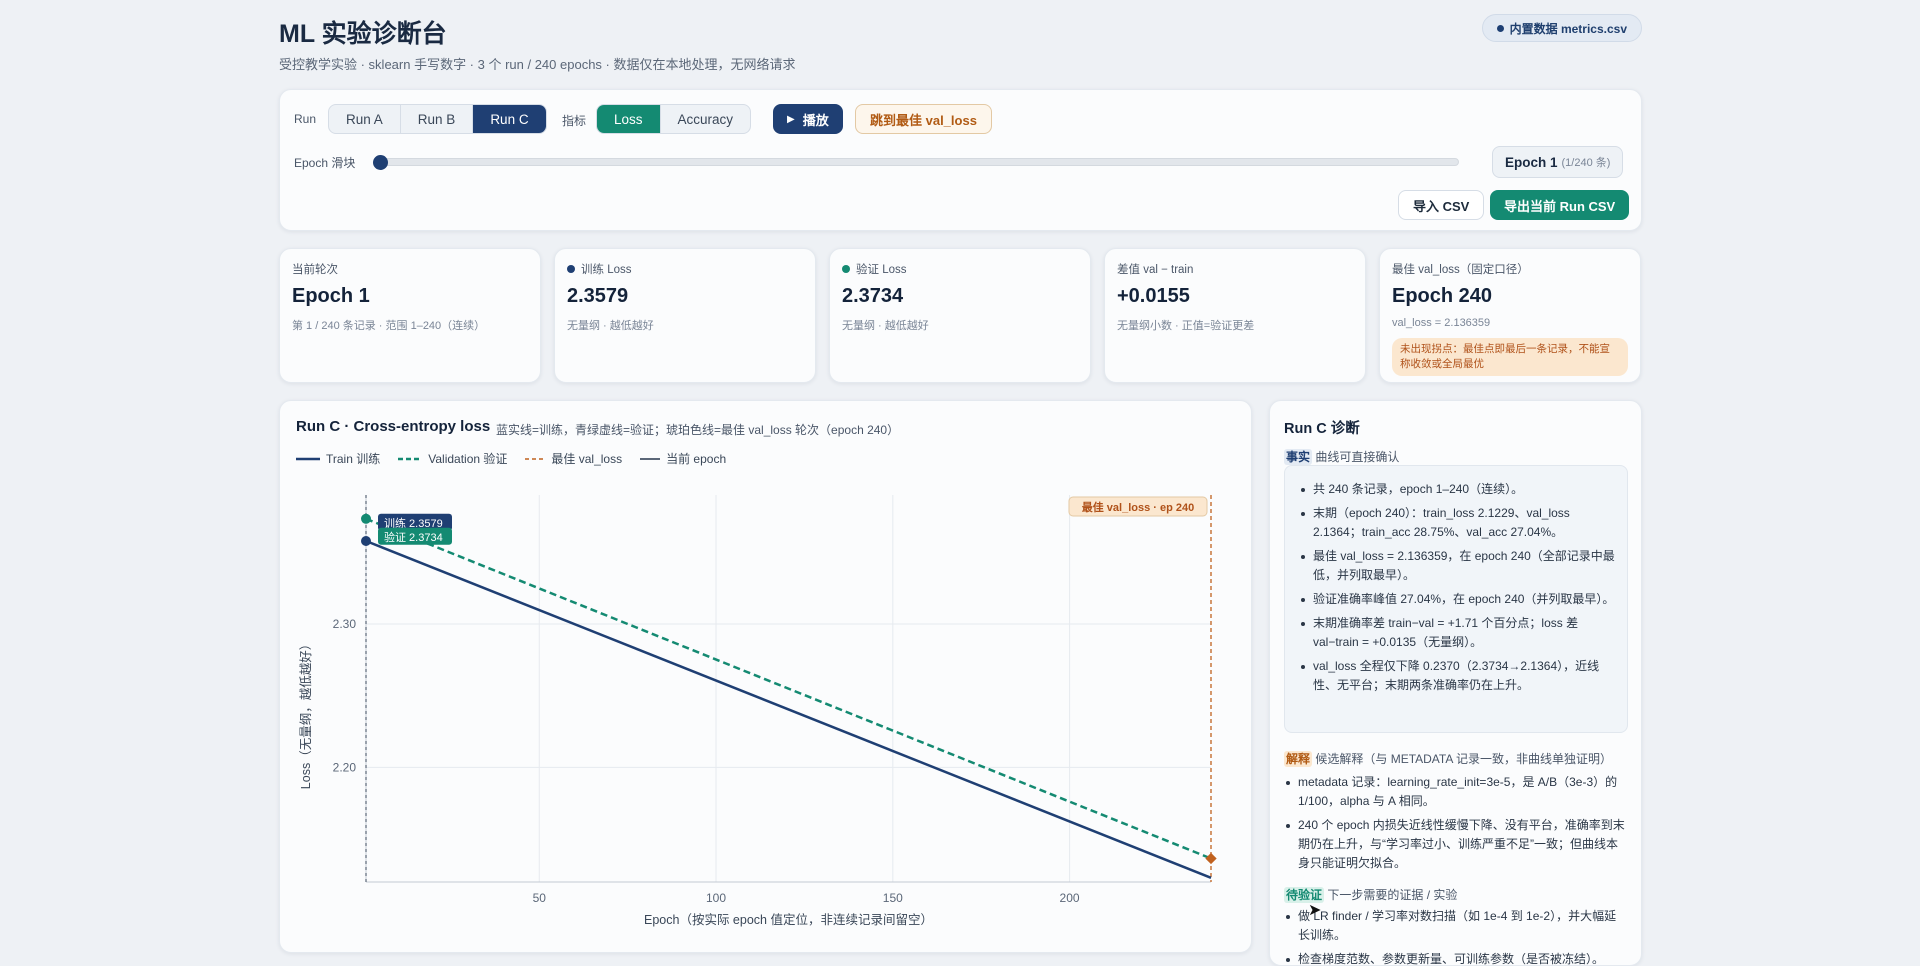 The height and width of the screenshot is (966, 1920). What do you see at coordinates (1531, 162) in the screenshot?
I see `epoch-indicator-value: Epoch 1` at bounding box center [1531, 162].